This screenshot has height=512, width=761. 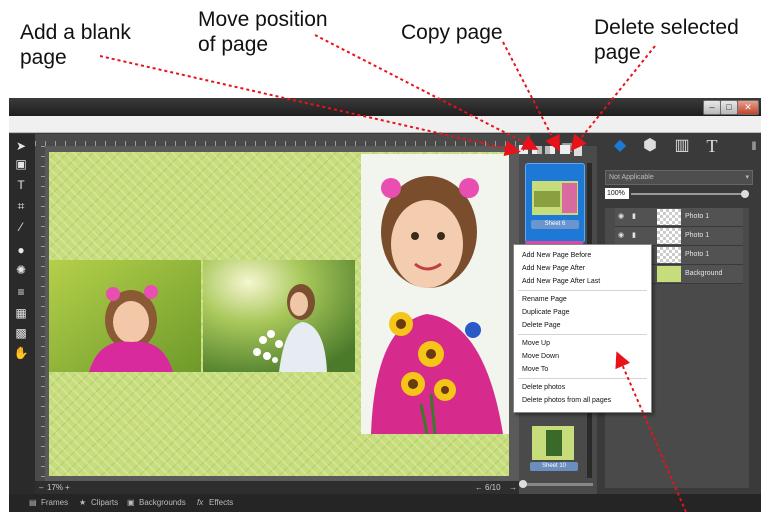 What do you see at coordinates (561, 281) in the screenshot?
I see `menu-item-add-page-after-last: Add New Page After Last` at bounding box center [561, 281].